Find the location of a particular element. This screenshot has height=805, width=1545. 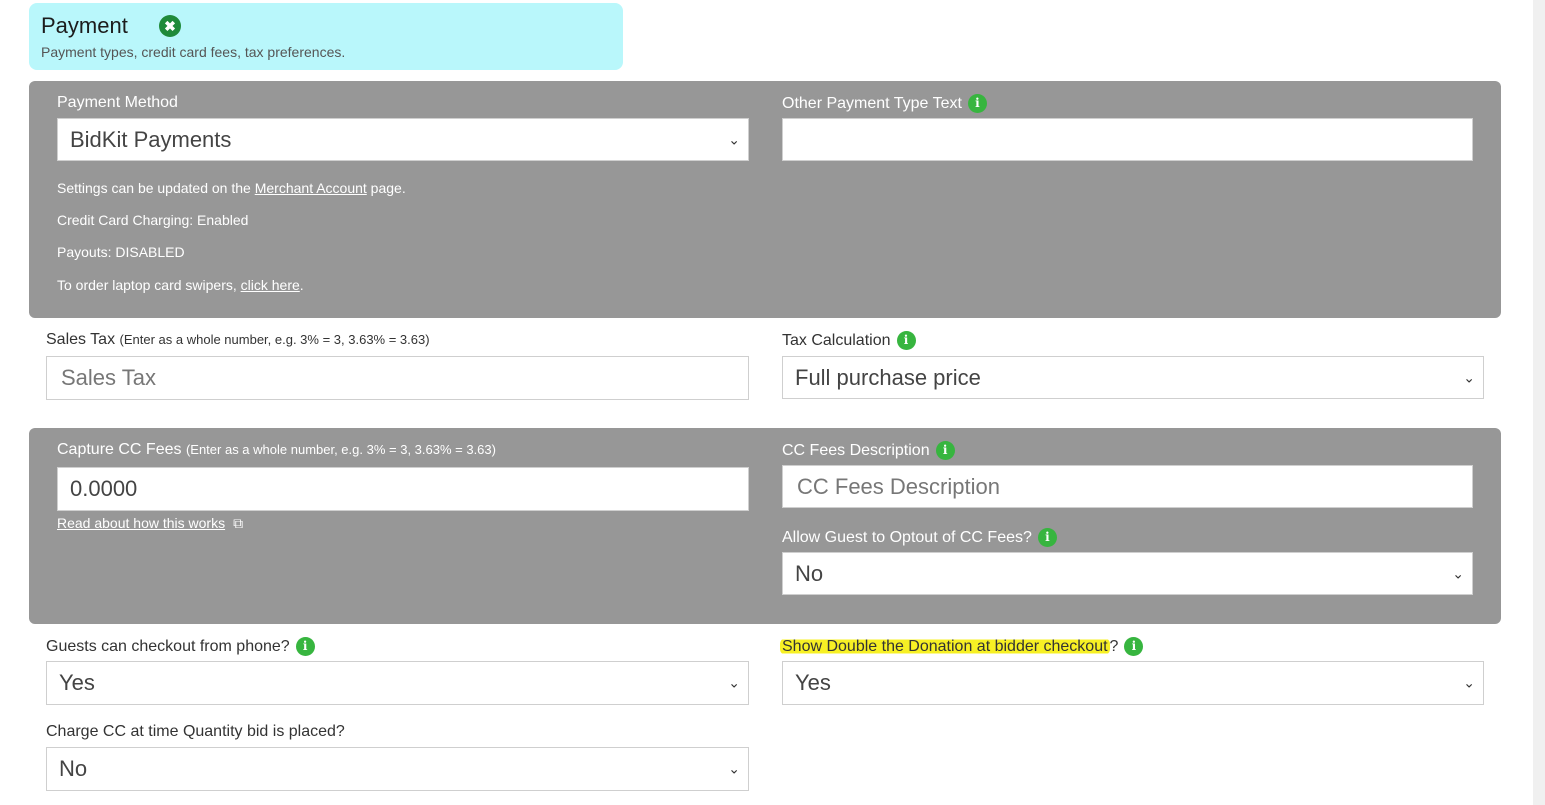

phone-checkout-value: Yes is located at coordinates (77, 682).